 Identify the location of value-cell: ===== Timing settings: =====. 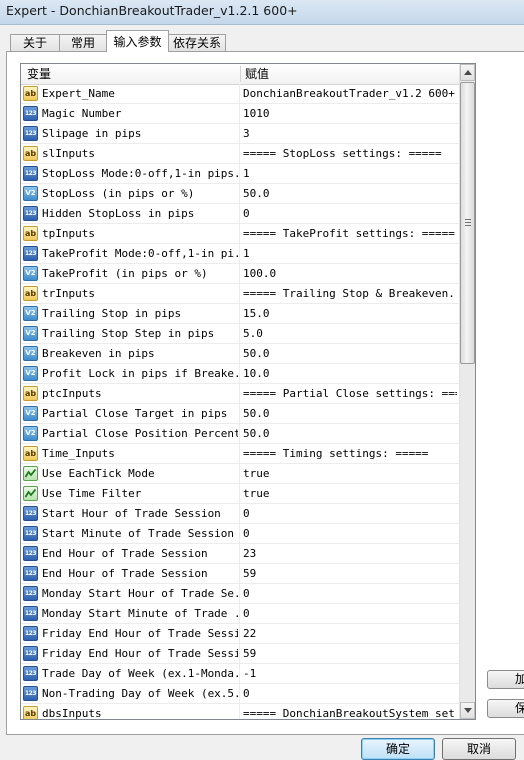
(350, 454).